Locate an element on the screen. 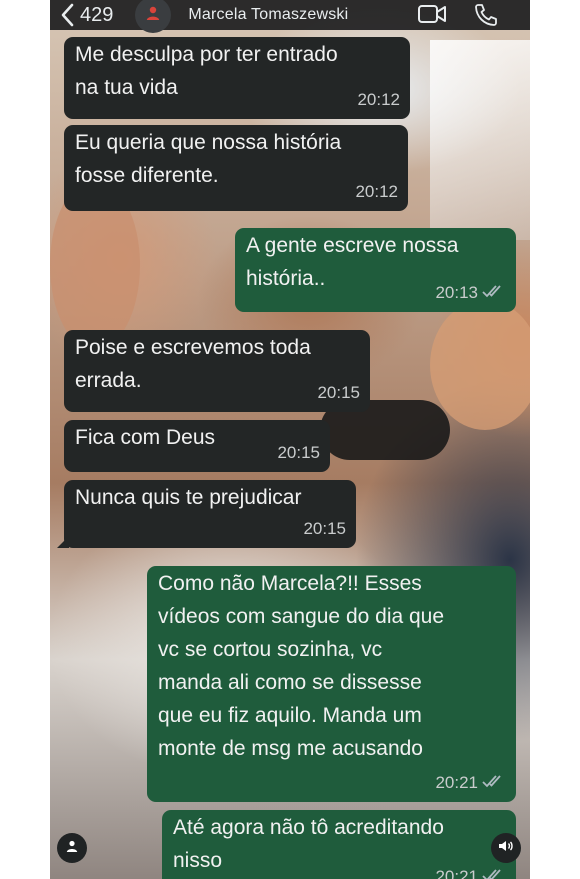  back-button: 429 is located at coordinates (86, 15).